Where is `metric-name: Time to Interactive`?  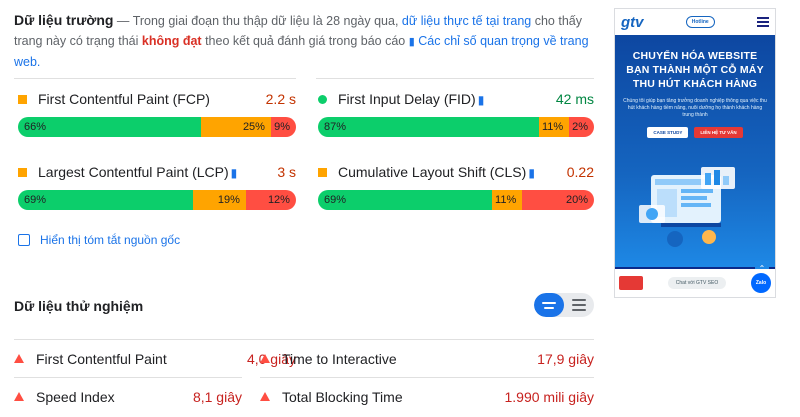
metric-name: Time to Interactive is located at coordinates (339, 358).